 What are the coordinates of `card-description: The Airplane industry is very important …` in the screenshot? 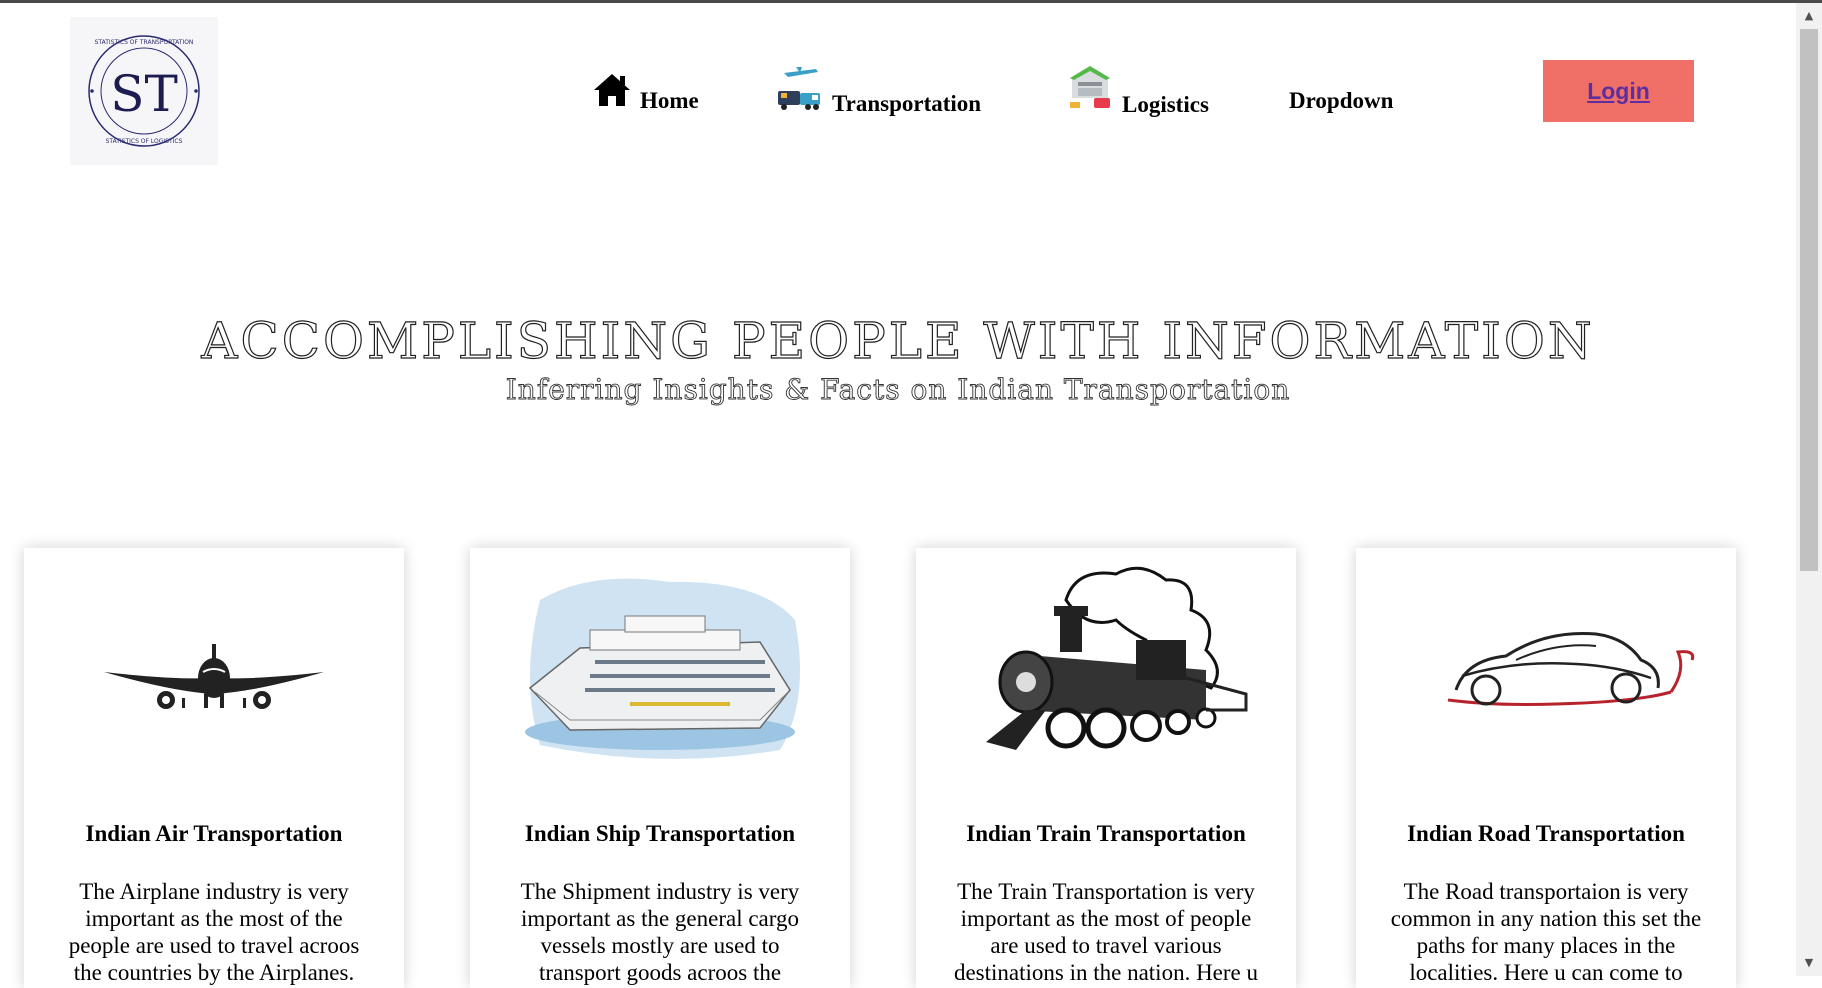 It's located at (214, 932).